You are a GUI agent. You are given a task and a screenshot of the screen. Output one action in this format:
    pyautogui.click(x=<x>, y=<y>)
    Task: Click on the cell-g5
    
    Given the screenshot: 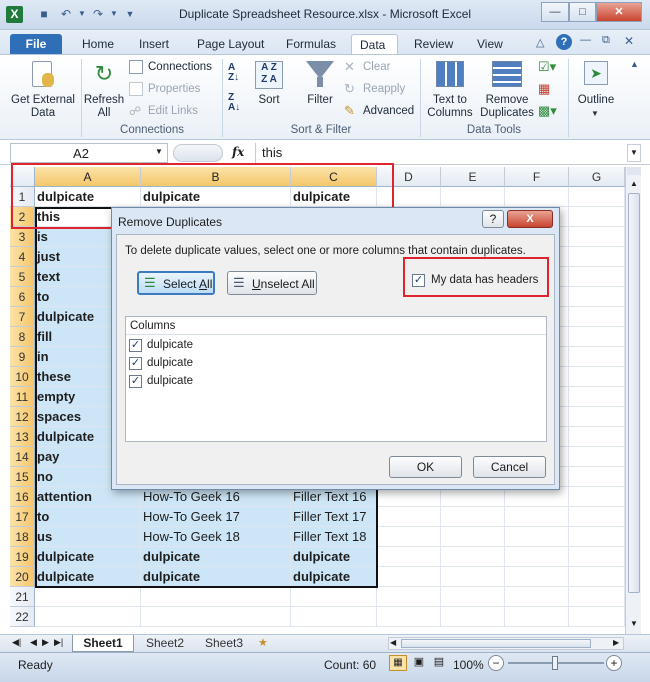 What is the action you would take?
    pyautogui.click(x=597, y=277)
    